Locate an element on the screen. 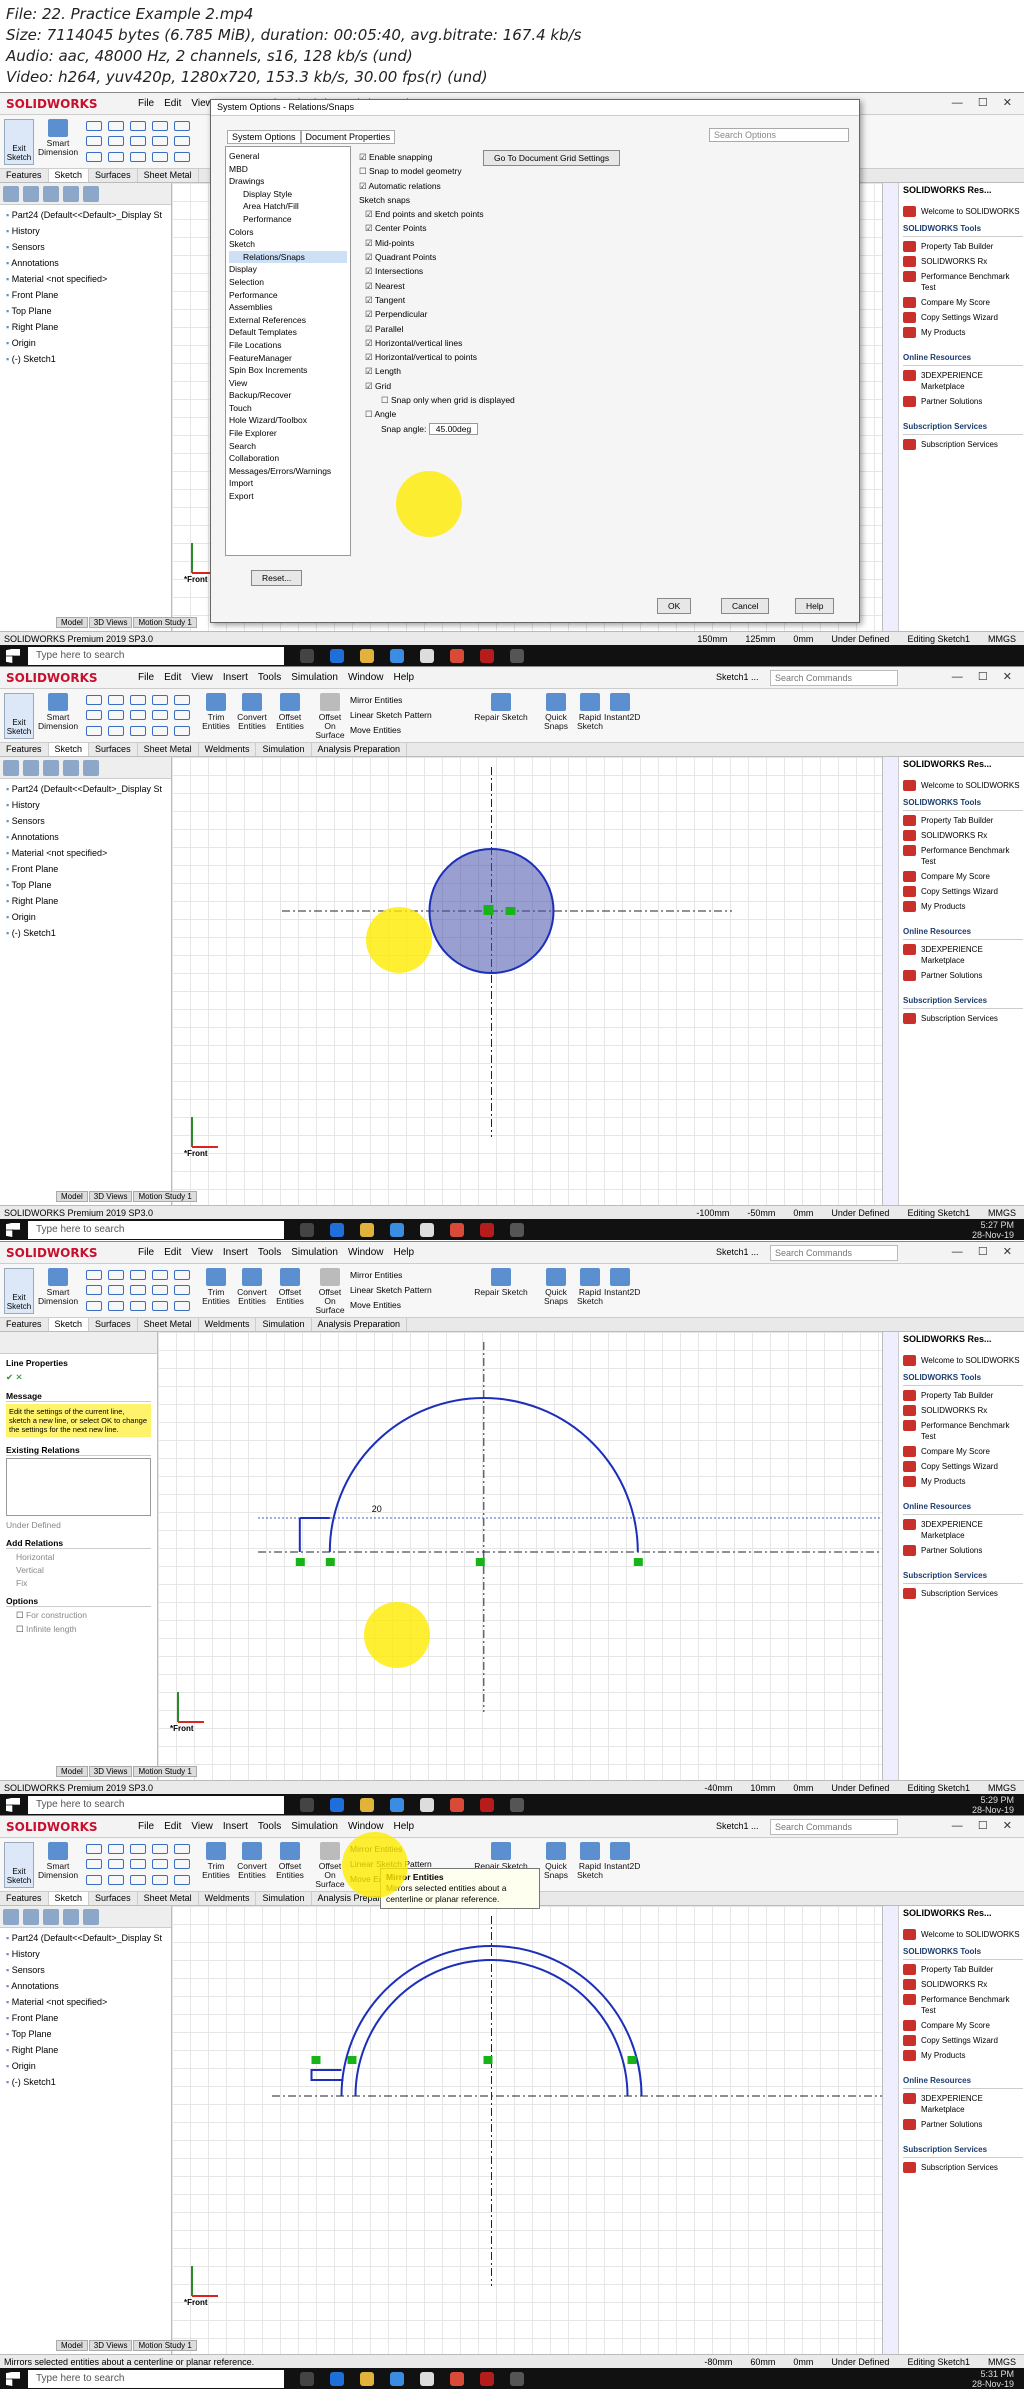 This screenshot has height=2389, width=1024. ribbon-button: Rapid Sketch is located at coordinates (590, 1287).